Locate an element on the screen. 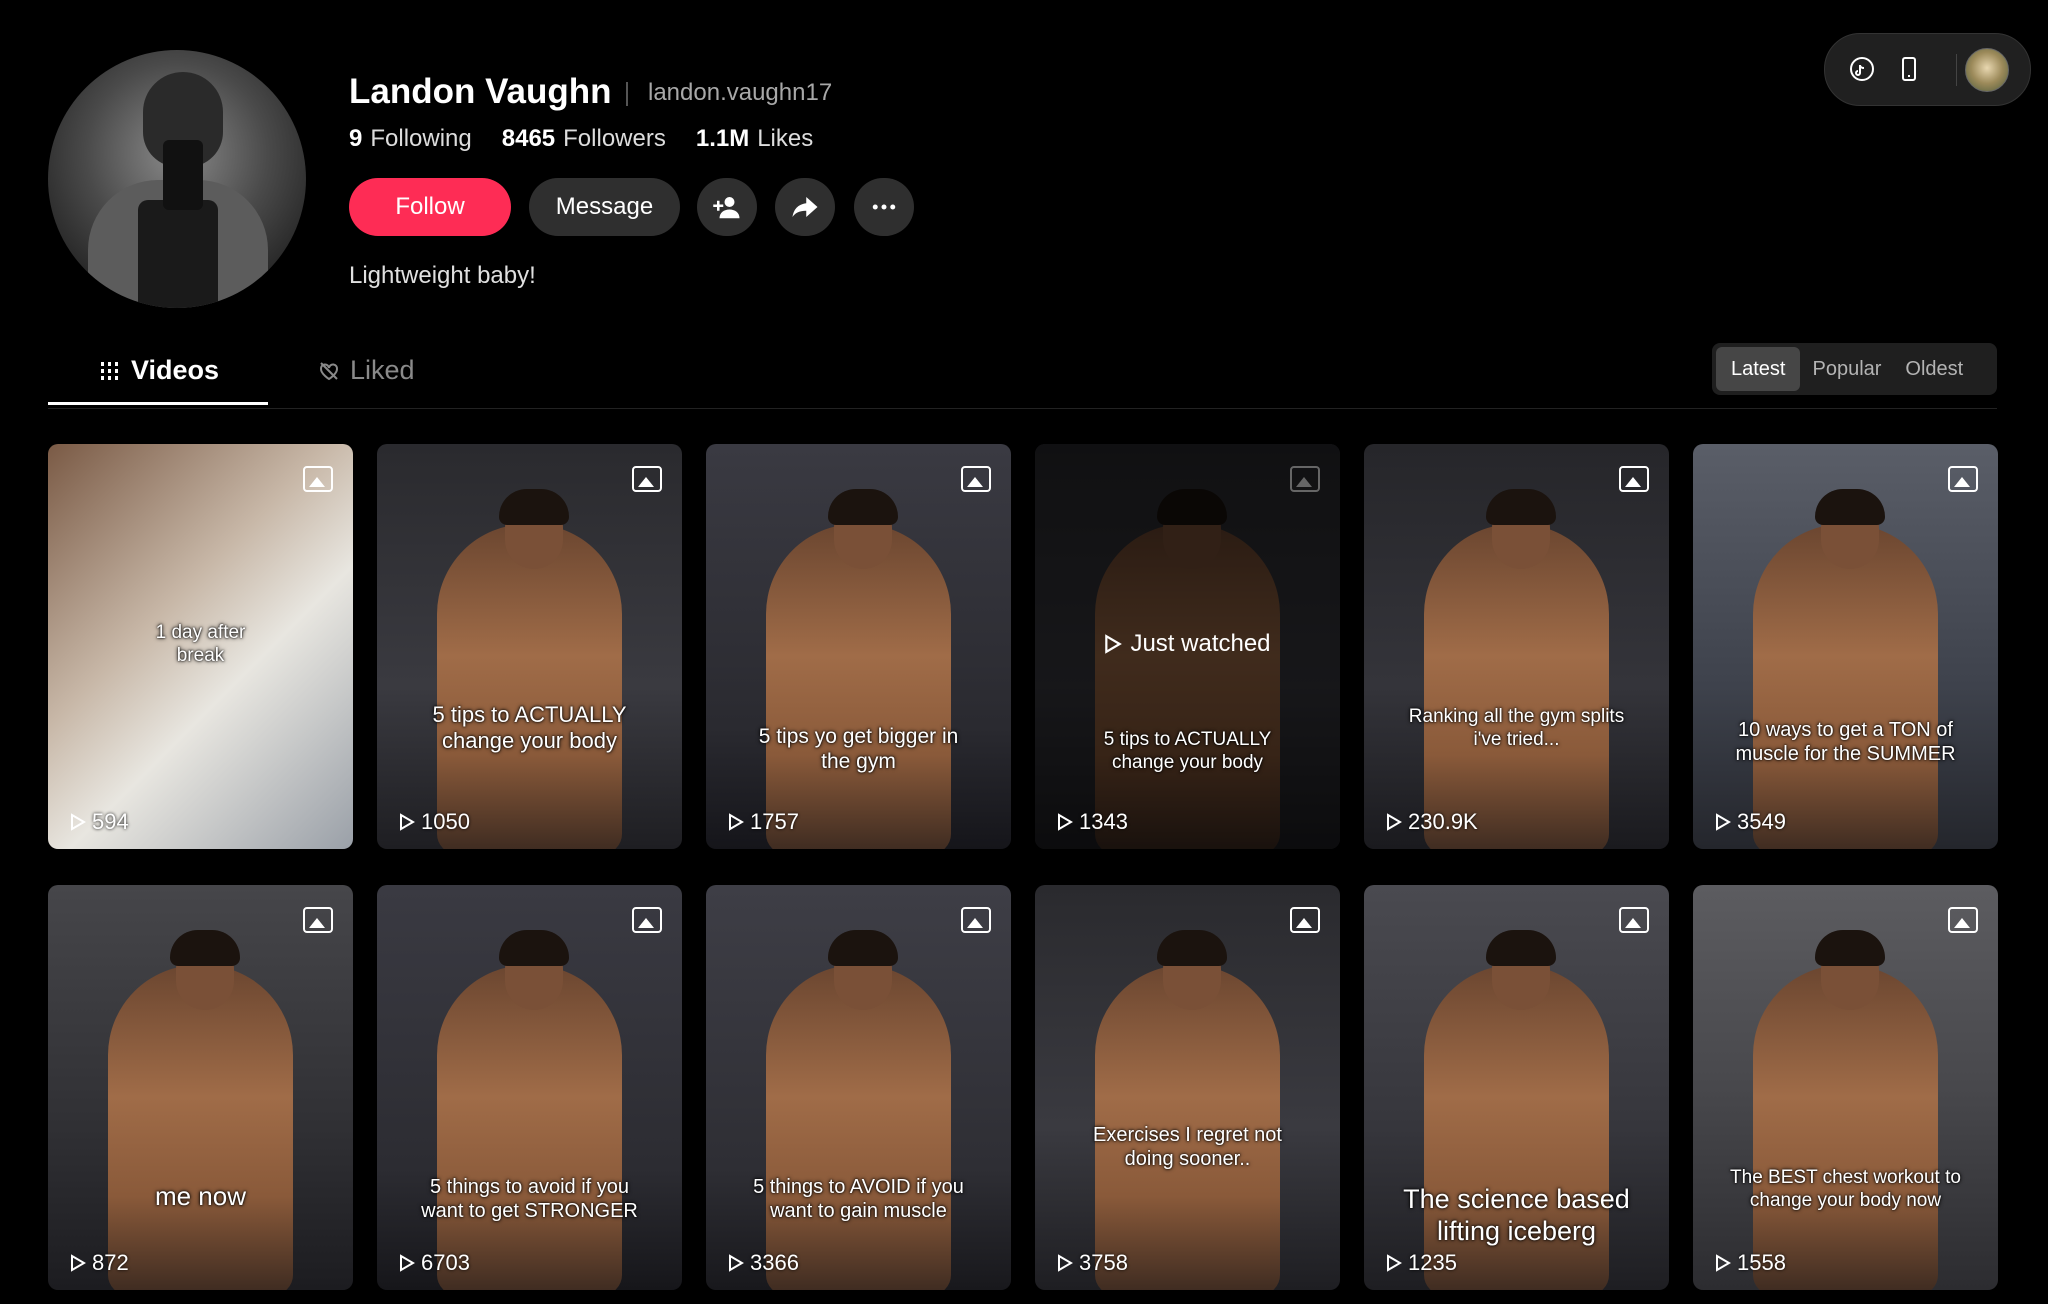 Image resolution: width=2048 pixels, height=1304 pixels. tab-videos-label: Videos is located at coordinates (175, 370).